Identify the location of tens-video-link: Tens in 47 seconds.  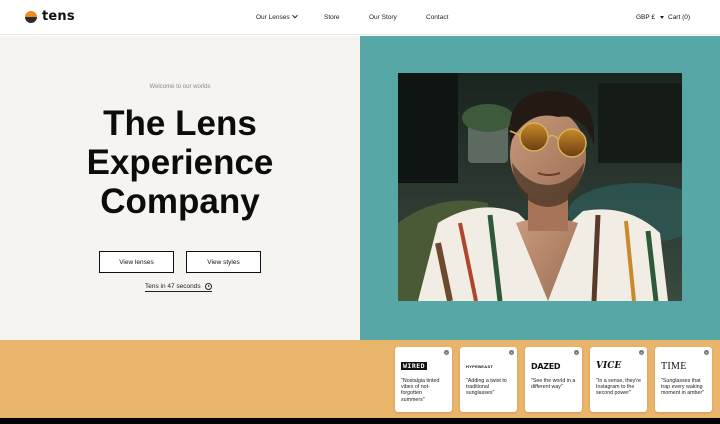
(178, 287).